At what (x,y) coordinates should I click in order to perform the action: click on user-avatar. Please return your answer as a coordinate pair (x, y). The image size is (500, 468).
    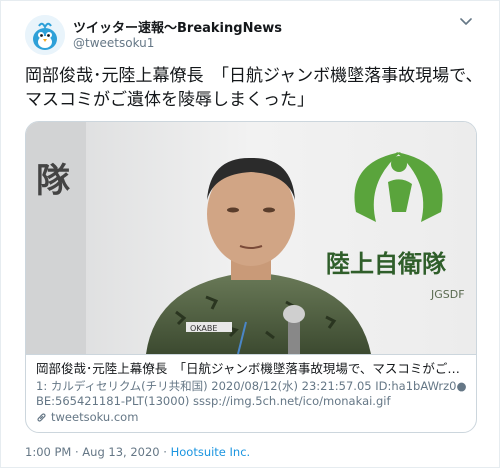
    Looking at the image, I should click on (45, 35).